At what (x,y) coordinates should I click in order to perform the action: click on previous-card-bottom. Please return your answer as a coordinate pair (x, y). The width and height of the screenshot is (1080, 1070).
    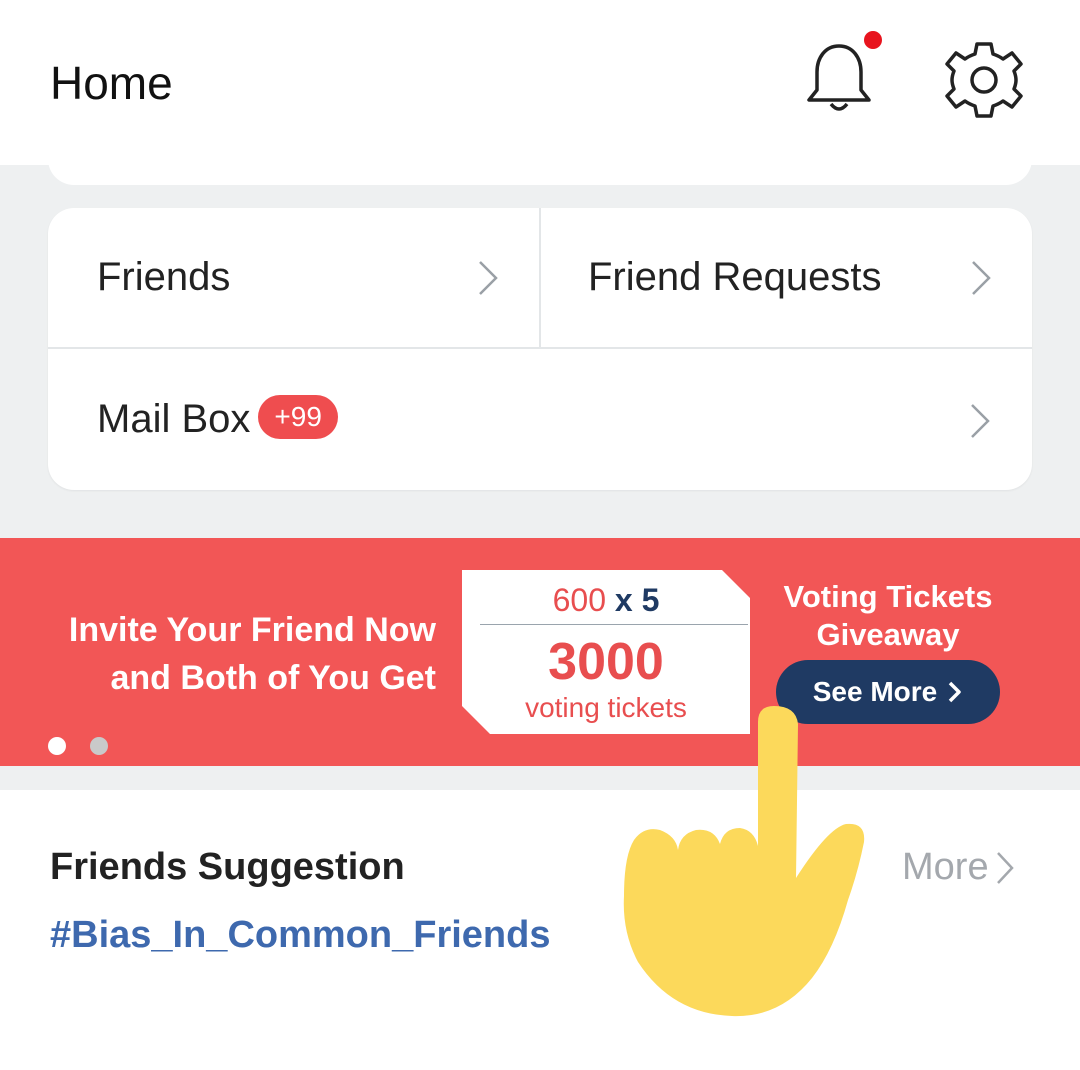
    Looking at the image, I should click on (540, 165).